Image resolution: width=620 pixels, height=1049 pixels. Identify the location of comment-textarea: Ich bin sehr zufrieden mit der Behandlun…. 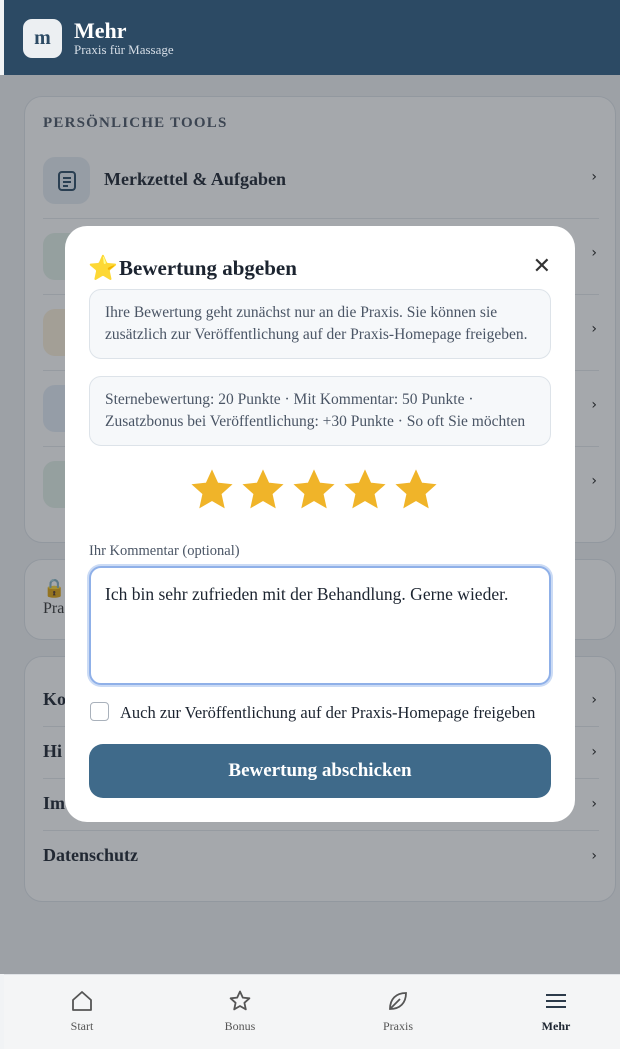
(320, 625).